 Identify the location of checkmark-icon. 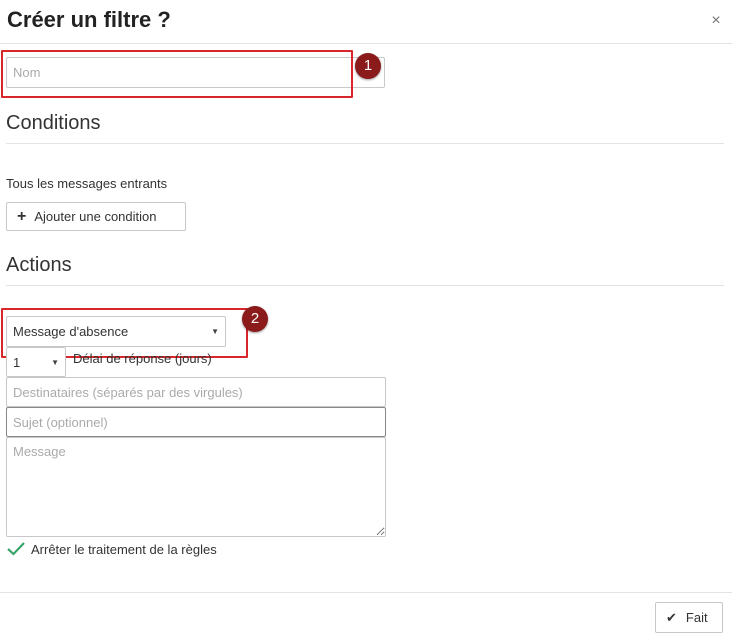
(16, 549).